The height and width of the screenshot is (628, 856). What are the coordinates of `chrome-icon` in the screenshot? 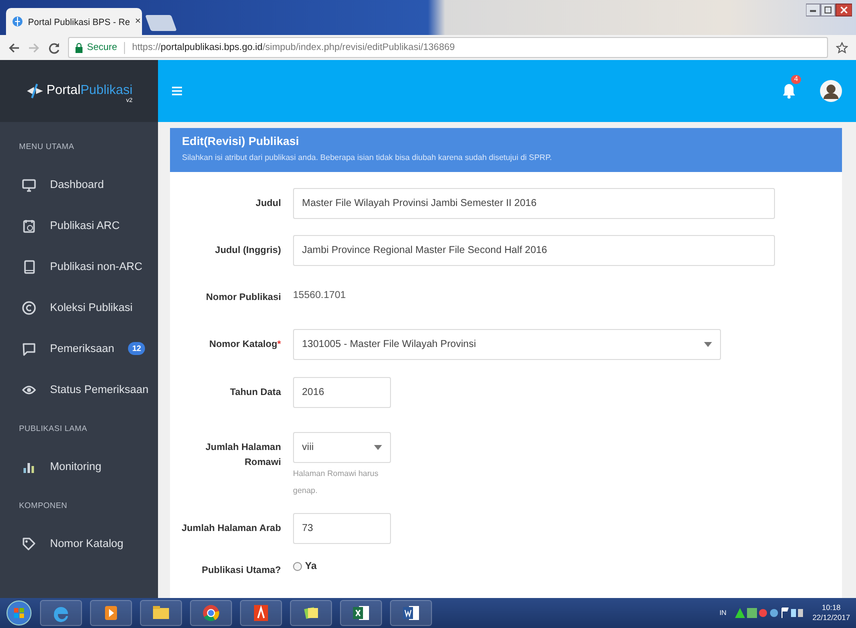 It's located at (211, 613).